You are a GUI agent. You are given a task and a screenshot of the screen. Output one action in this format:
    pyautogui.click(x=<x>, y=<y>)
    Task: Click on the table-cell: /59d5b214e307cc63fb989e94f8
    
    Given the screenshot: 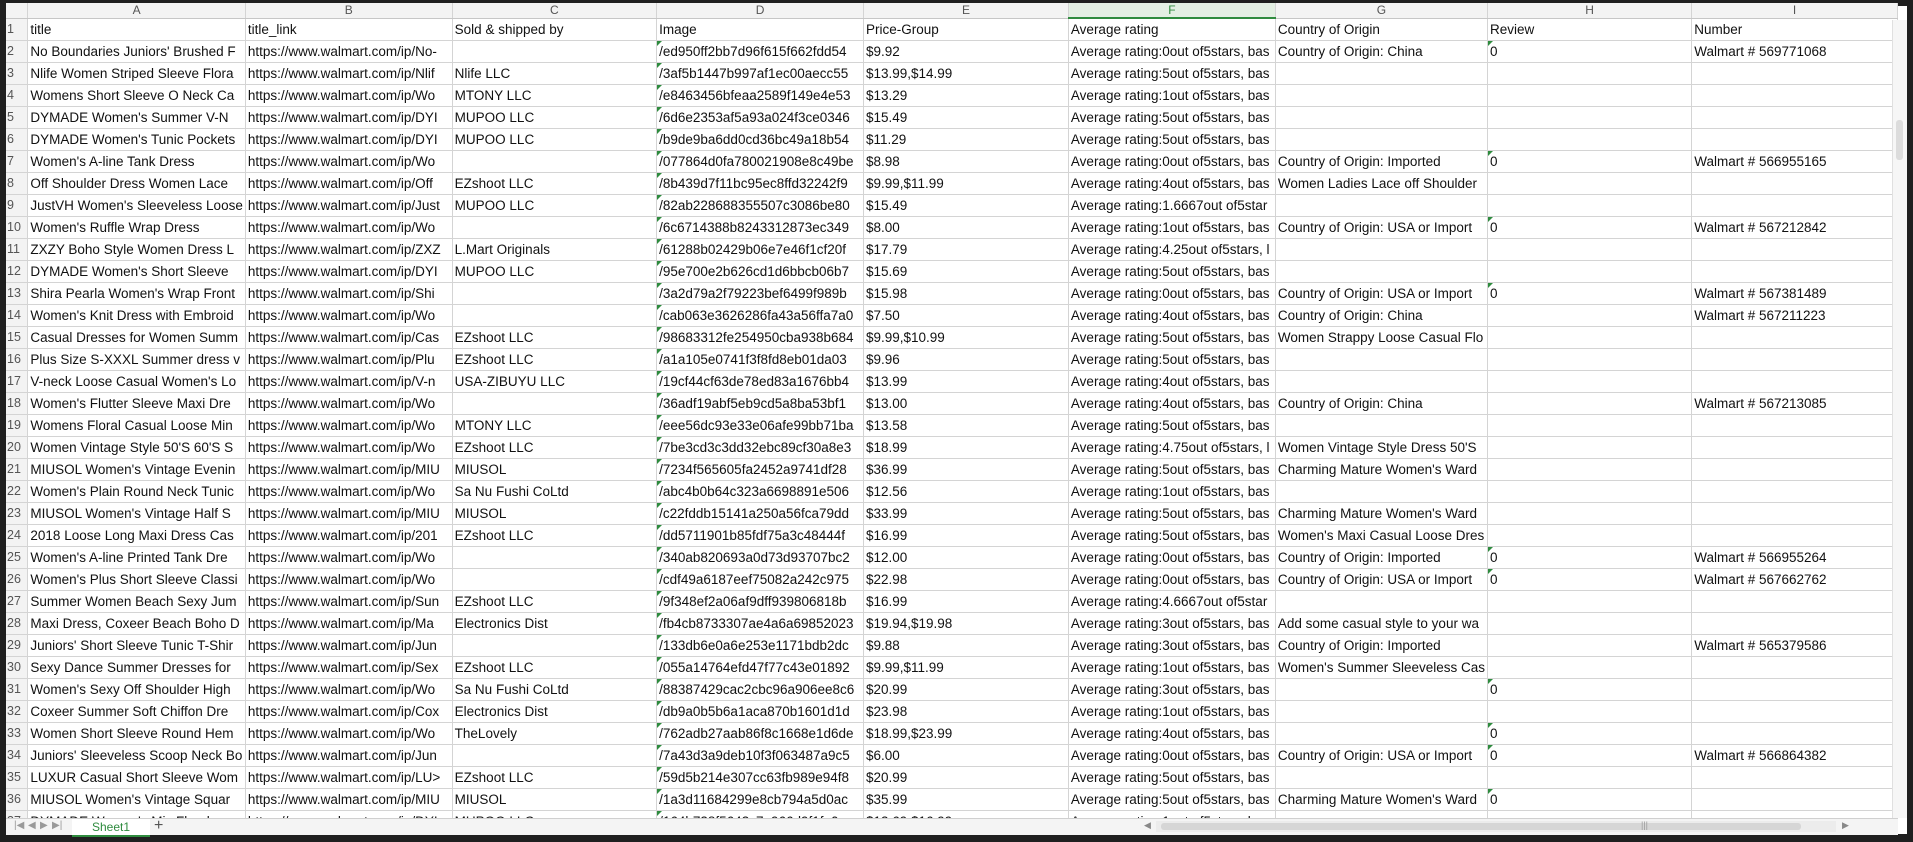 What is the action you would take?
    pyautogui.click(x=760, y=777)
    